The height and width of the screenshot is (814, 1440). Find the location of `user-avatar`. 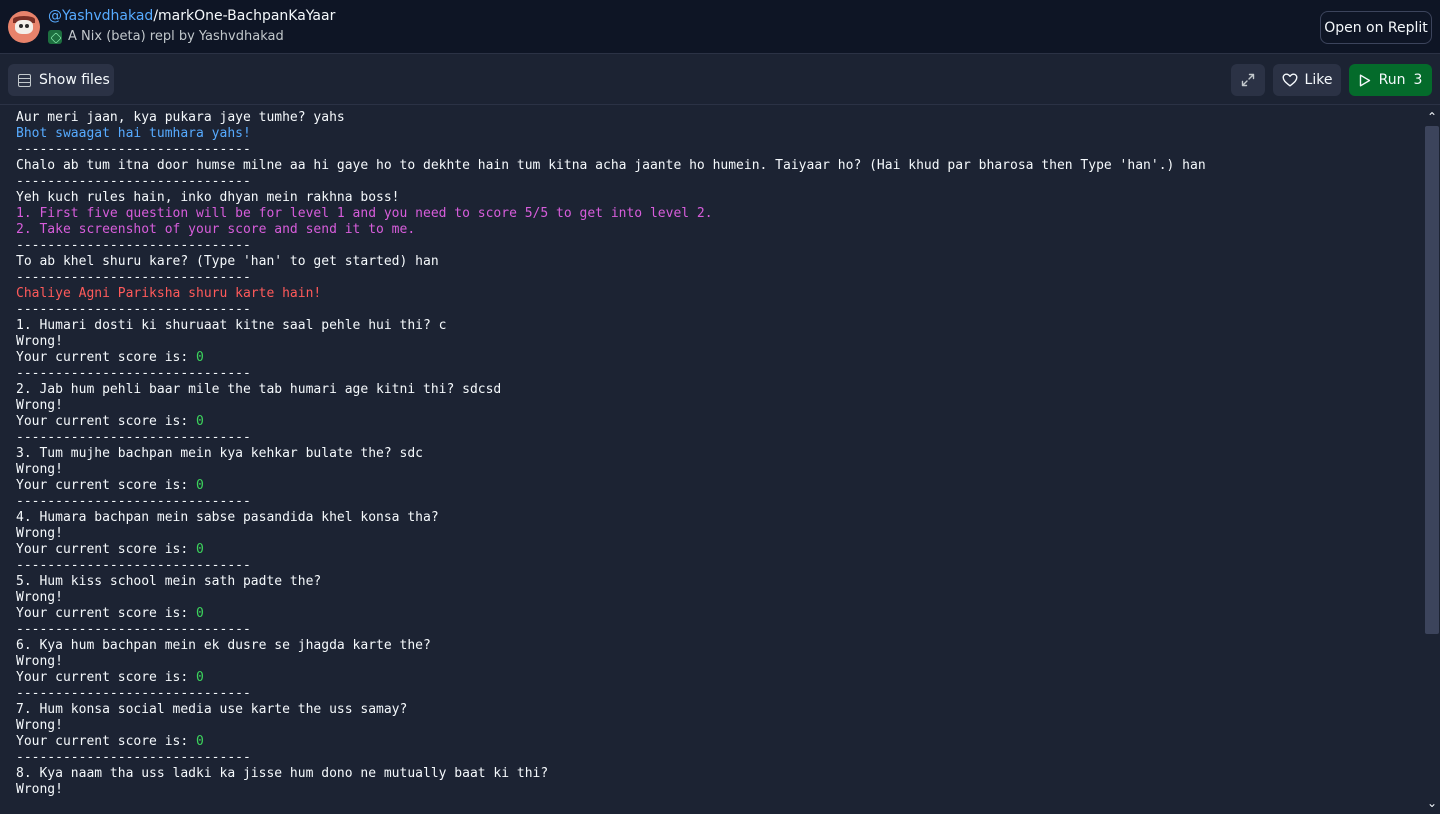

user-avatar is located at coordinates (24, 27).